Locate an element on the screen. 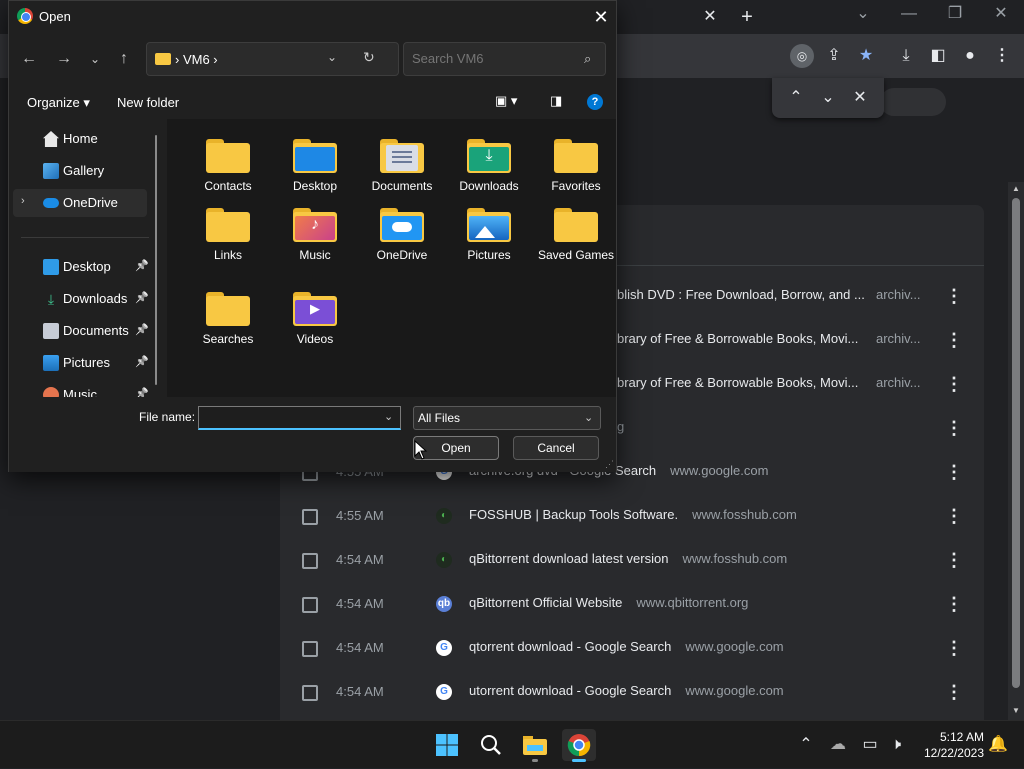 The height and width of the screenshot is (769, 1024). tab-search-icon: ⌄ is located at coordinates (863, 14).